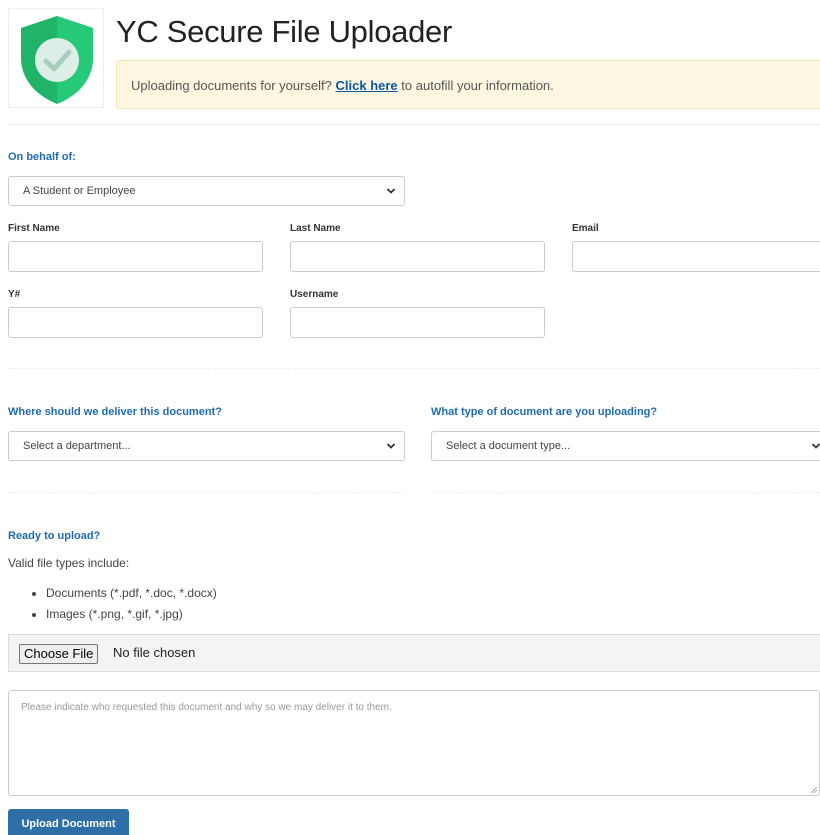 Image resolution: width=820 pixels, height=835 pixels. Describe the element at coordinates (42, 157) in the screenshot. I see `on-behalf-label: On behalf of:` at that location.